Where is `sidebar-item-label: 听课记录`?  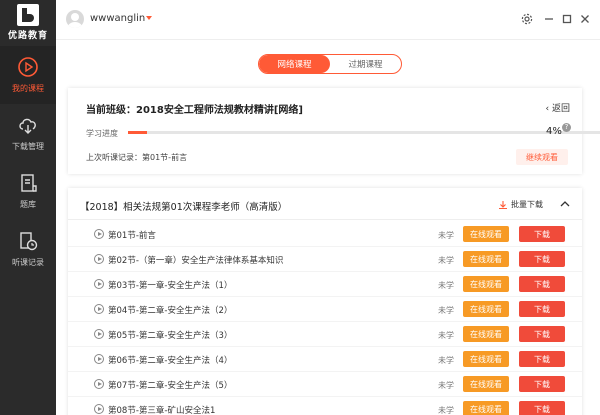 sidebar-item-label: 听课记录 is located at coordinates (28, 262).